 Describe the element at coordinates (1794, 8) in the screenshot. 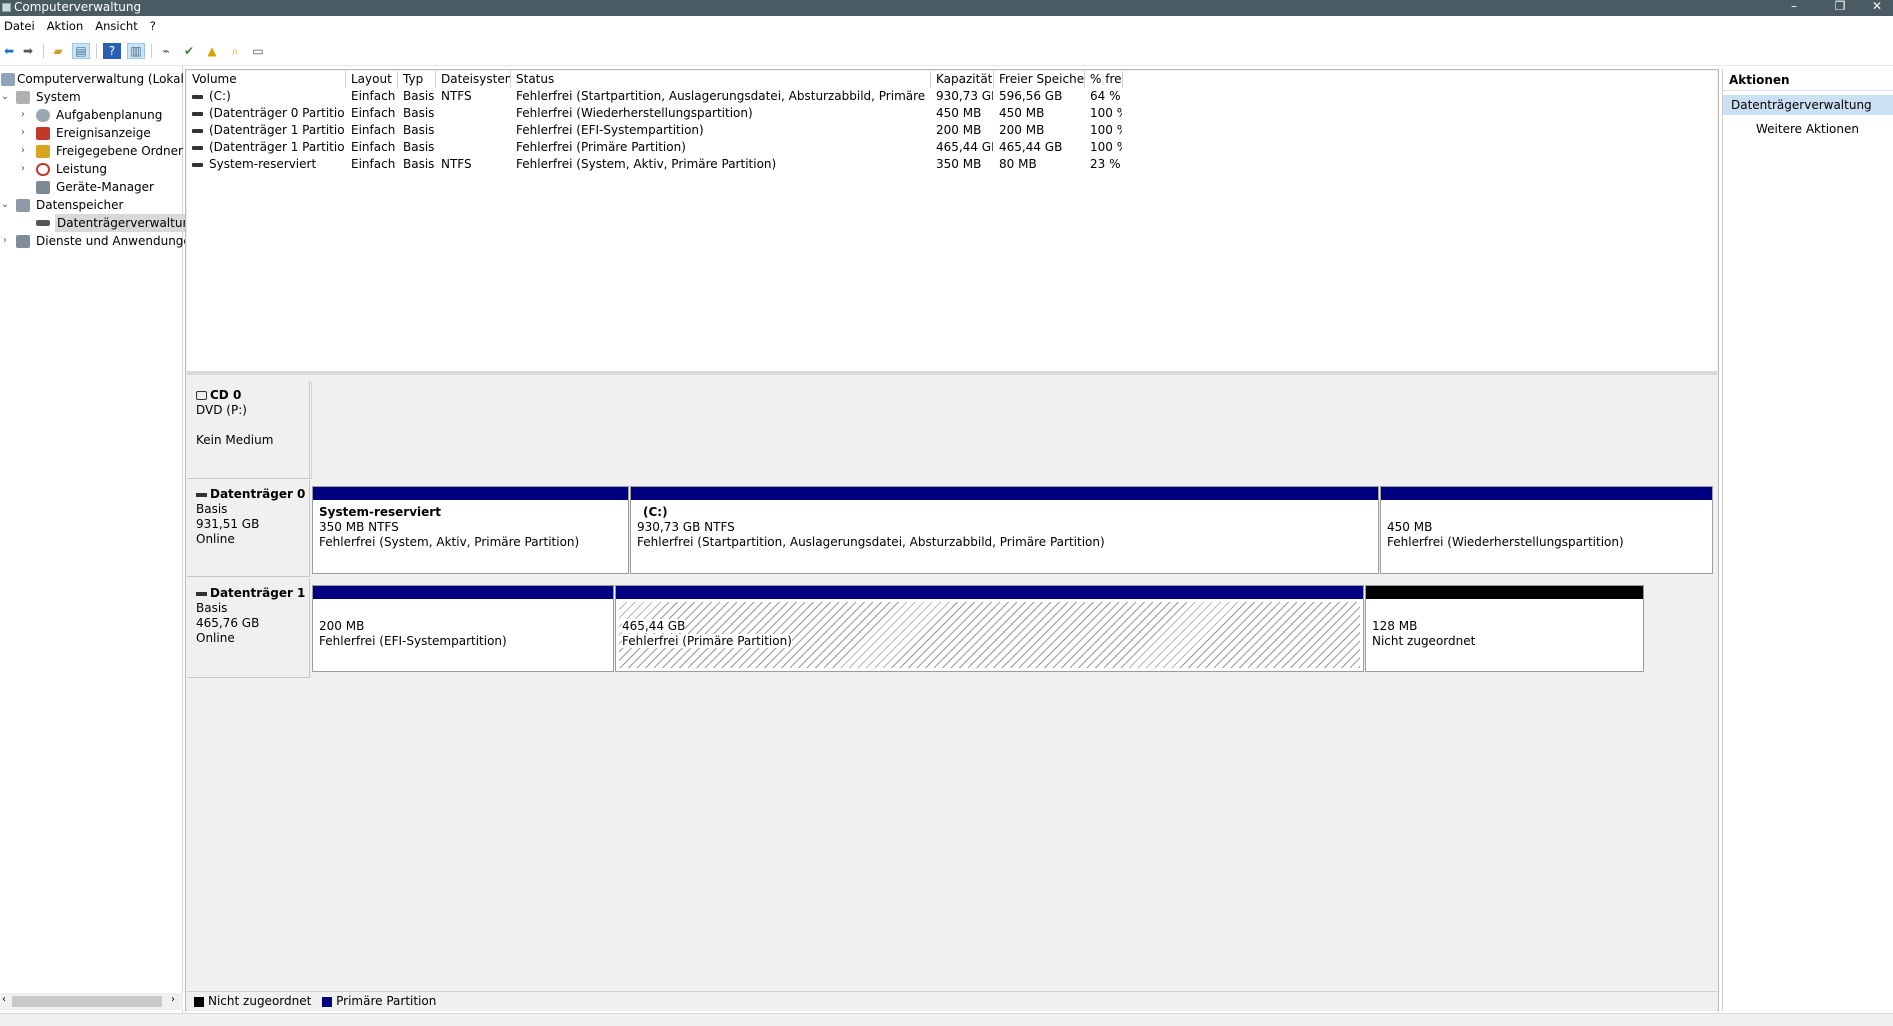

I see `minimize-button: –` at that location.